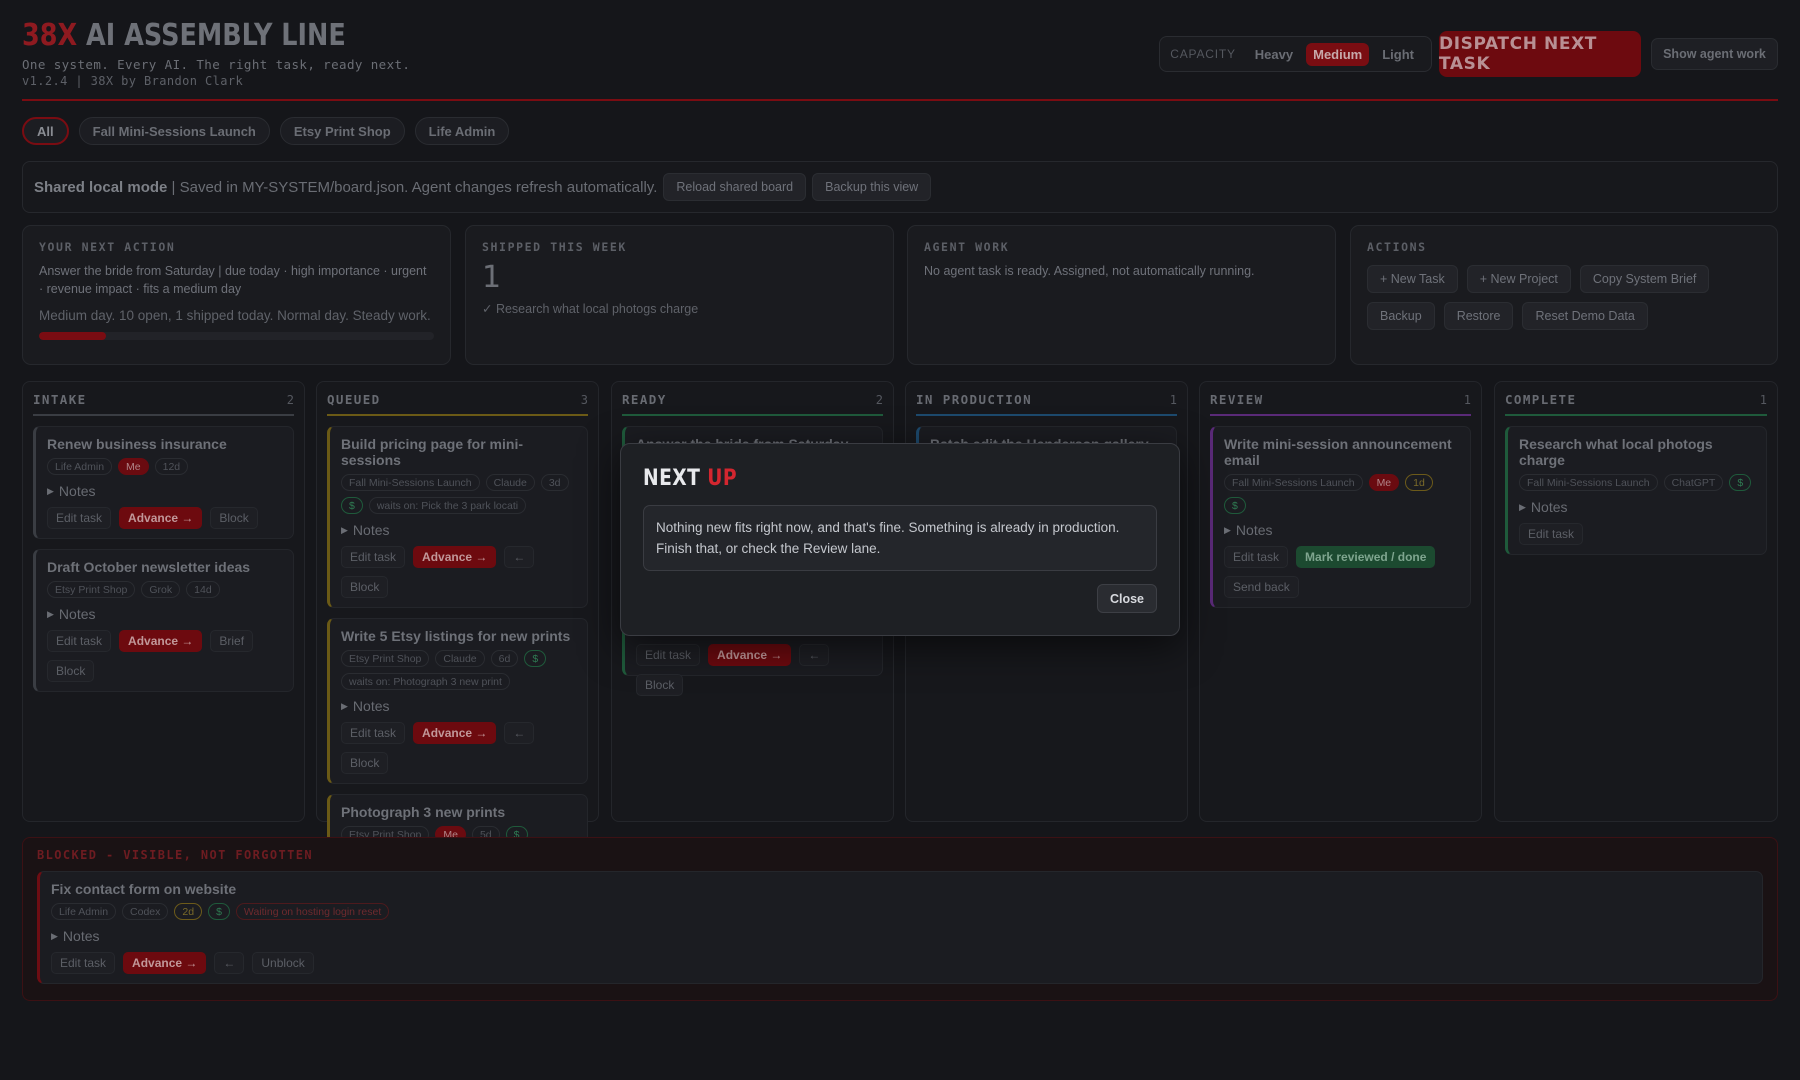  What do you see at coordinates (584, 399) in the screenshot?
I see `lane-count: 3` at bounding box center [584, 399].